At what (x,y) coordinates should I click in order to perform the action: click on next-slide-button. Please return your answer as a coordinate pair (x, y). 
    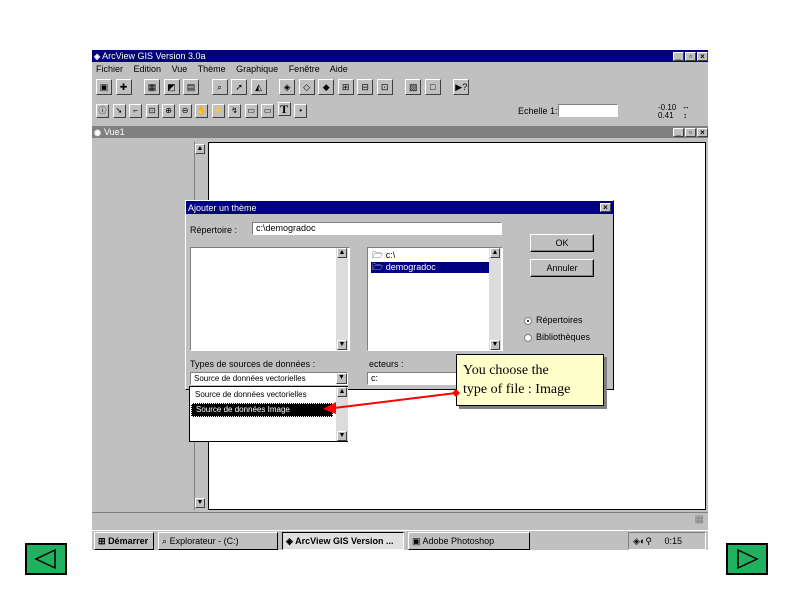
    Looking at the image, I should click on (747, 559).